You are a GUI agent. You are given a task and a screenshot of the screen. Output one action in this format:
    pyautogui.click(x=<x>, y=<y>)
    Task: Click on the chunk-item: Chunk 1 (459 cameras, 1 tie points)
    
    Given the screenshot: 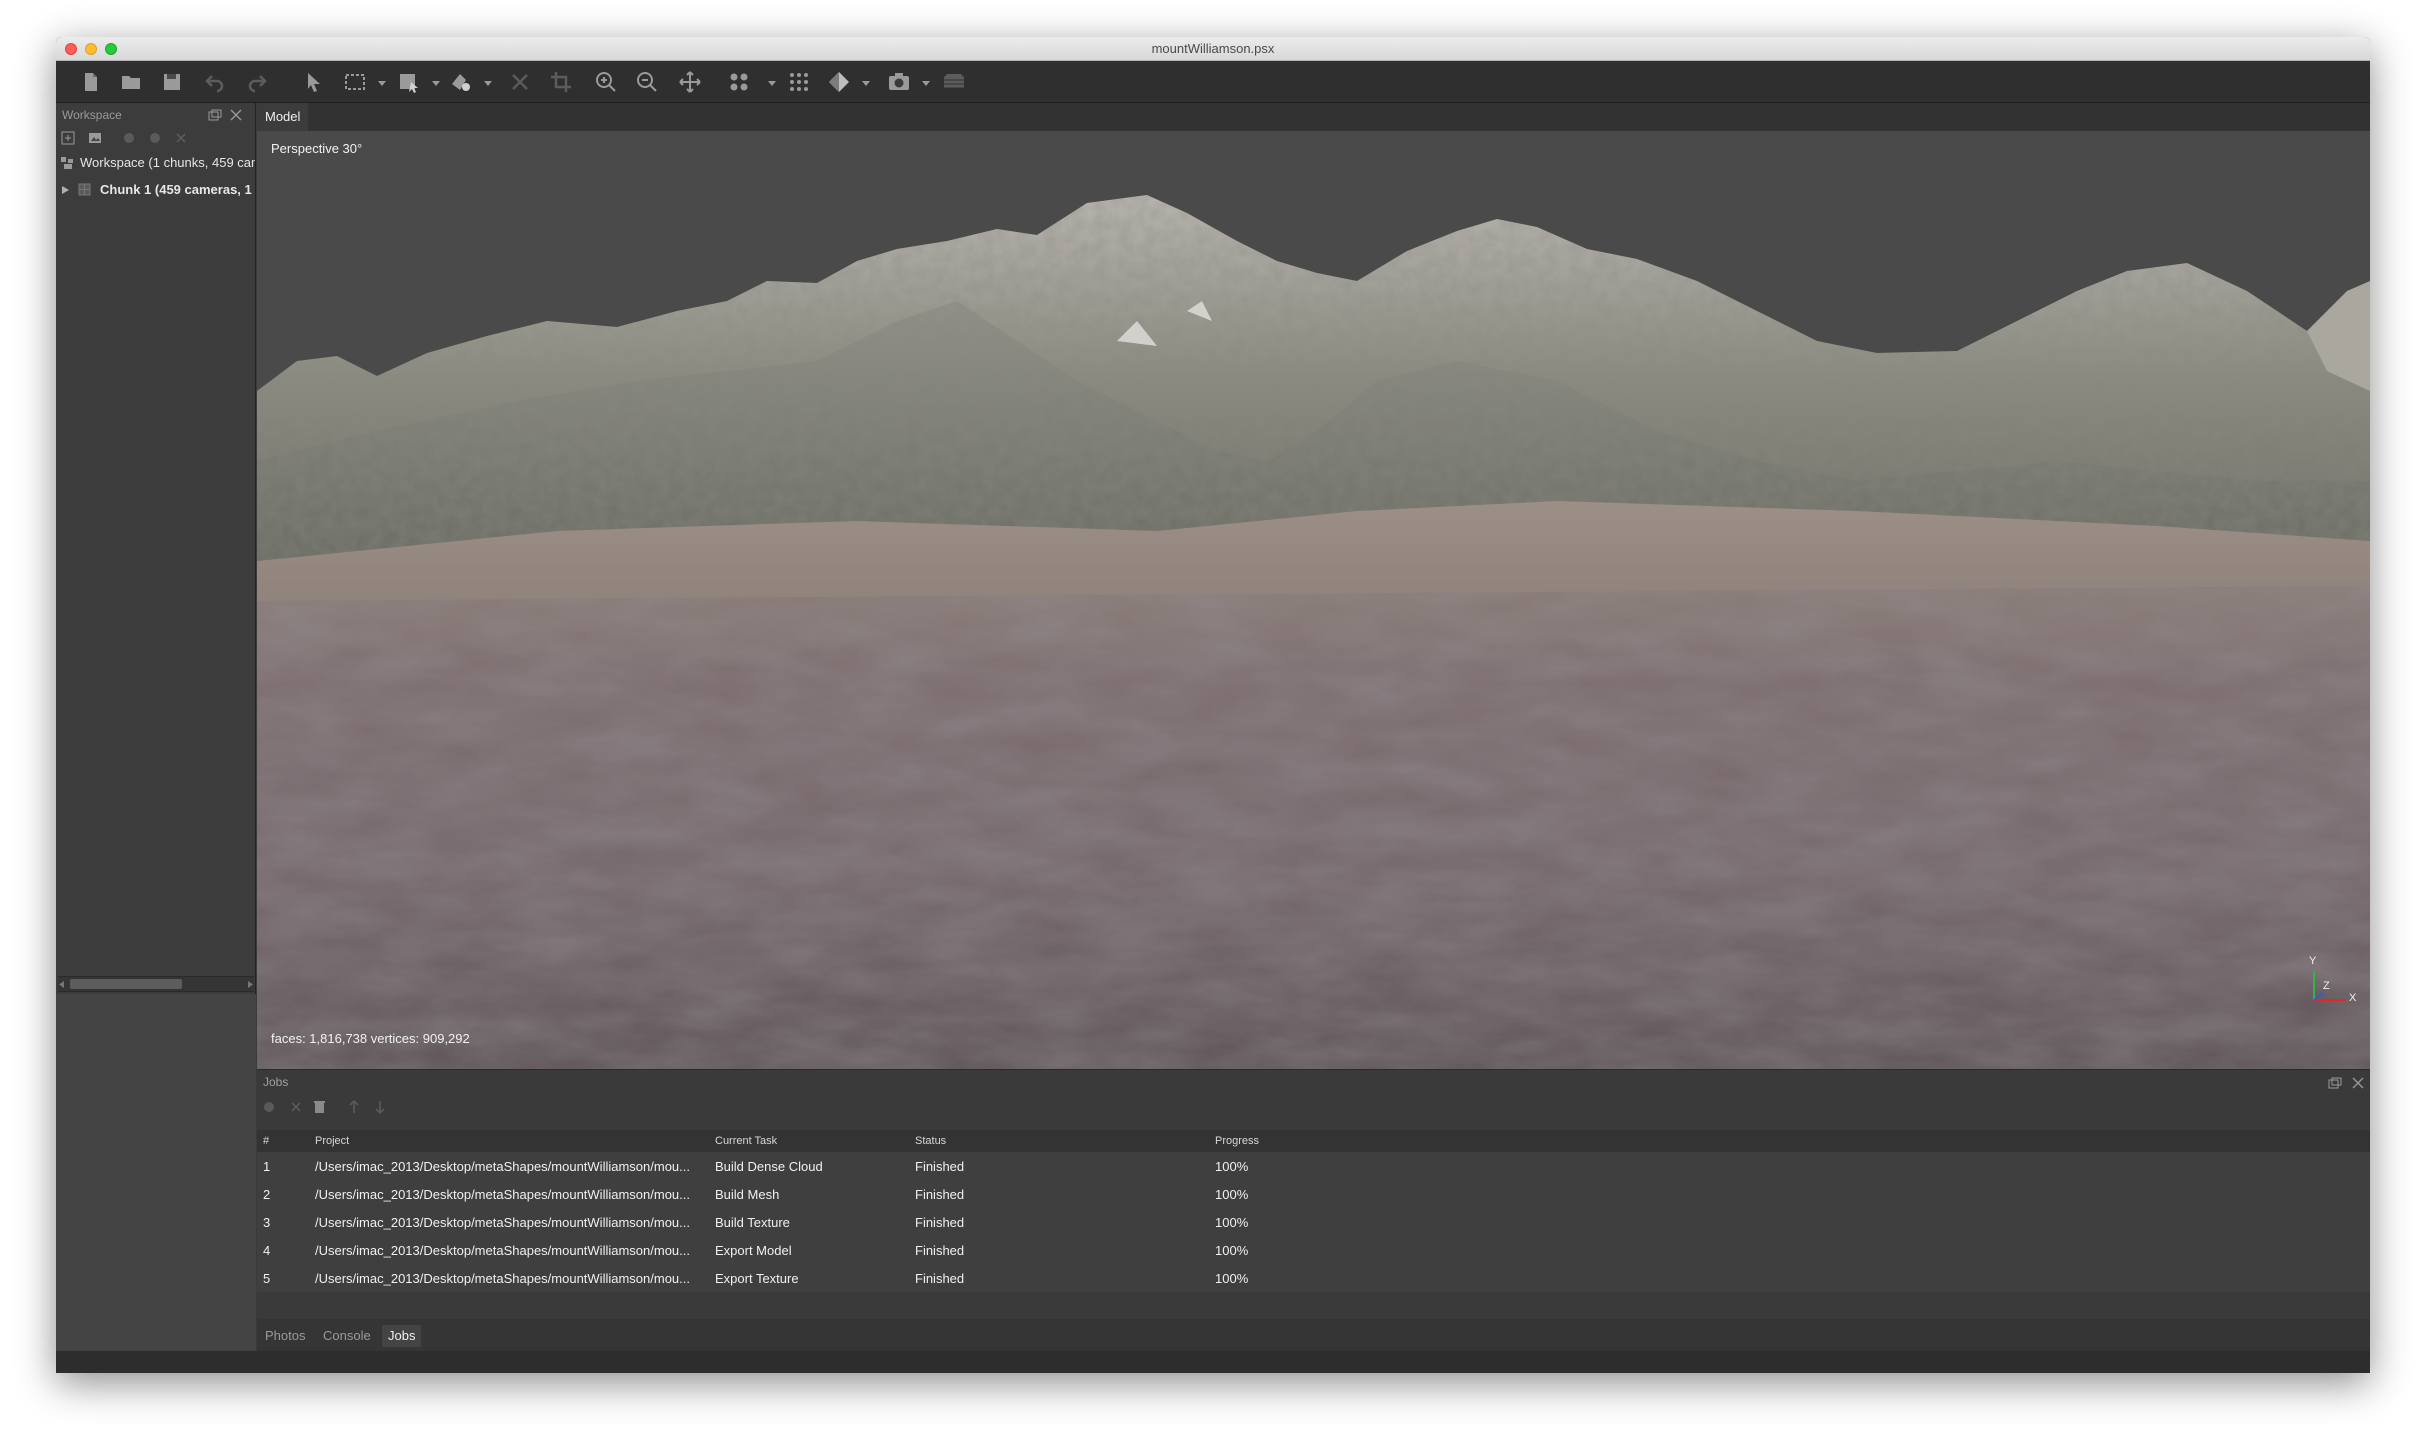 What is the action you would take?
    pyautogui.click(x=155, y=189)
    